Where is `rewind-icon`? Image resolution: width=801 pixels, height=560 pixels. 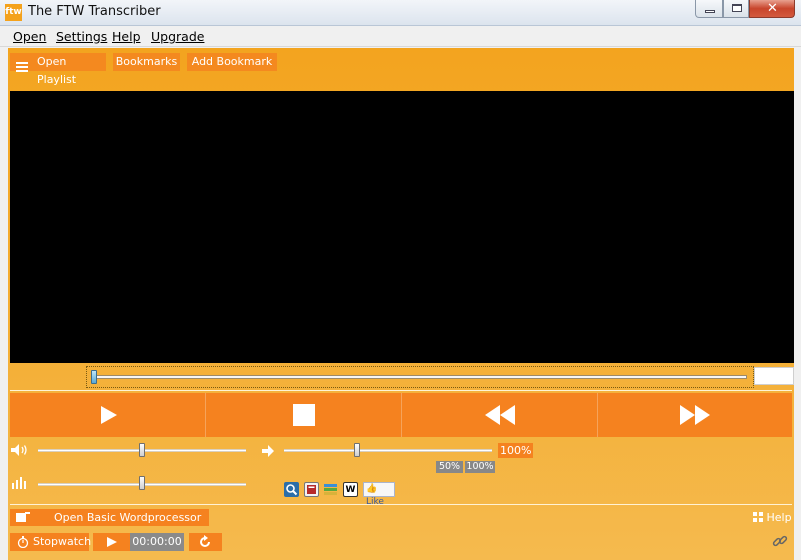
rewind-icon is located at coordinates (499, 415).